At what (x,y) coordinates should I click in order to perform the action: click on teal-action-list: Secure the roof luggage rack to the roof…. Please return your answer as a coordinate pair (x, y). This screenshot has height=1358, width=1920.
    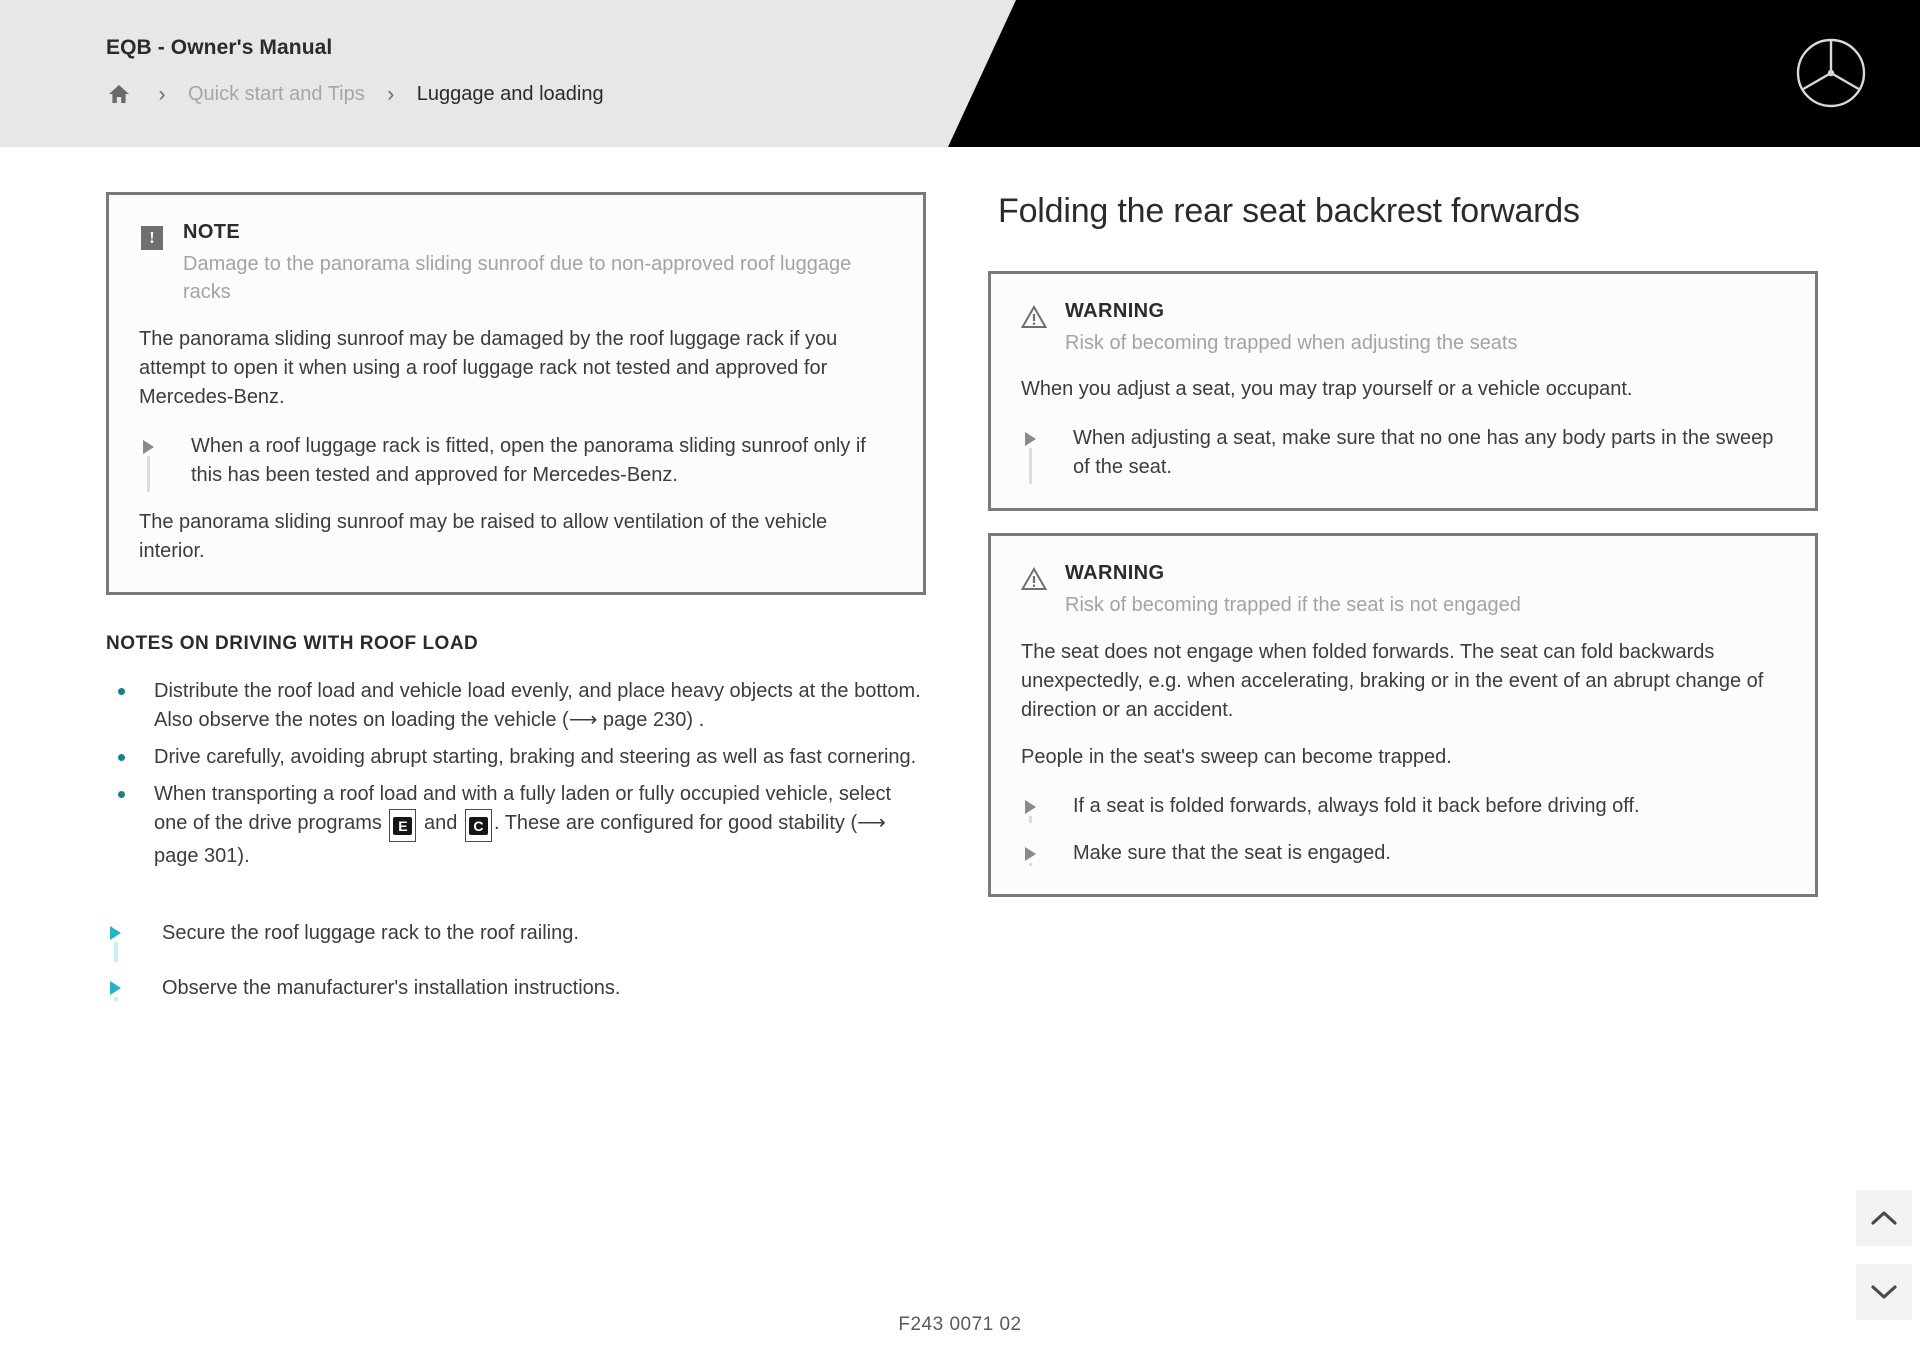
    Looking at the image, I should click on (516, 961).